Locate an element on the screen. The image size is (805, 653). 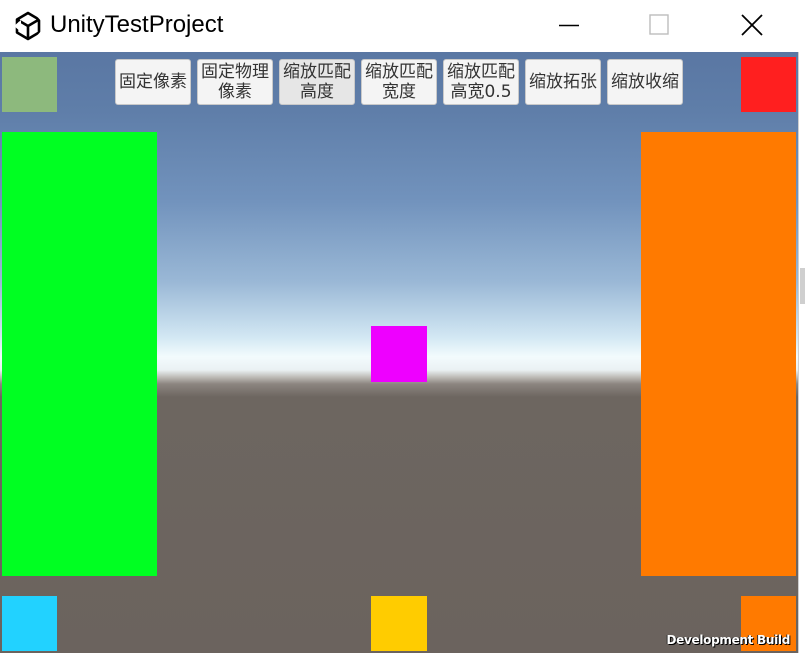
center-square is located at coordinates (399, 354).